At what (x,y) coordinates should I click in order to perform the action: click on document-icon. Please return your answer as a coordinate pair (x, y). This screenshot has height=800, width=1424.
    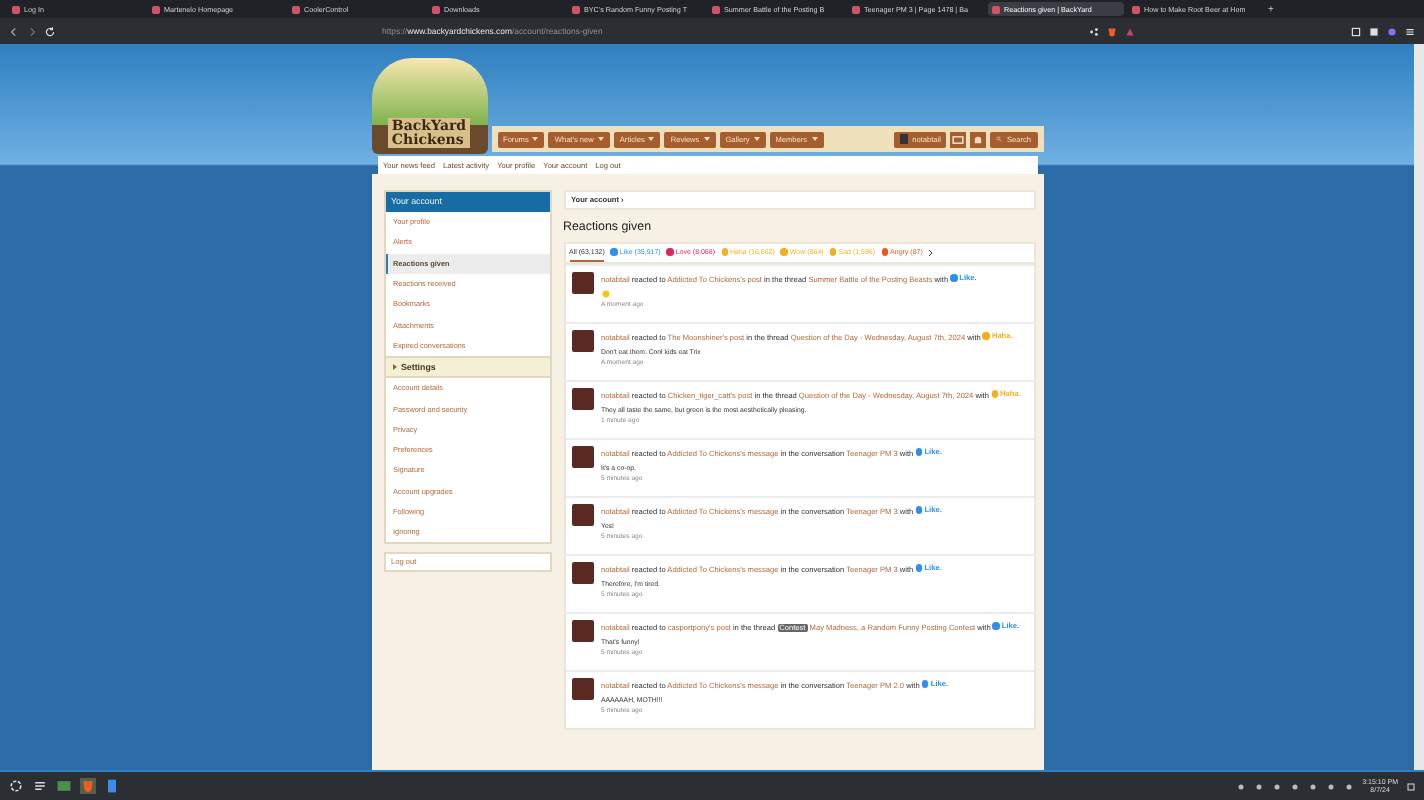
    Looking at the image, I should click on (112, 786).